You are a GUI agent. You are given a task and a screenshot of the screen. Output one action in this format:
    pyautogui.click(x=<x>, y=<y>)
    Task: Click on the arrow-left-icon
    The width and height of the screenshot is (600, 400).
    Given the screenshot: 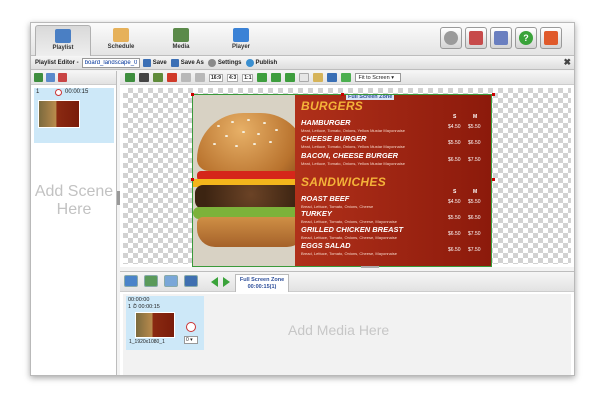 What is the action you would take?
    pyautogui.click(x=214, y=282)
    